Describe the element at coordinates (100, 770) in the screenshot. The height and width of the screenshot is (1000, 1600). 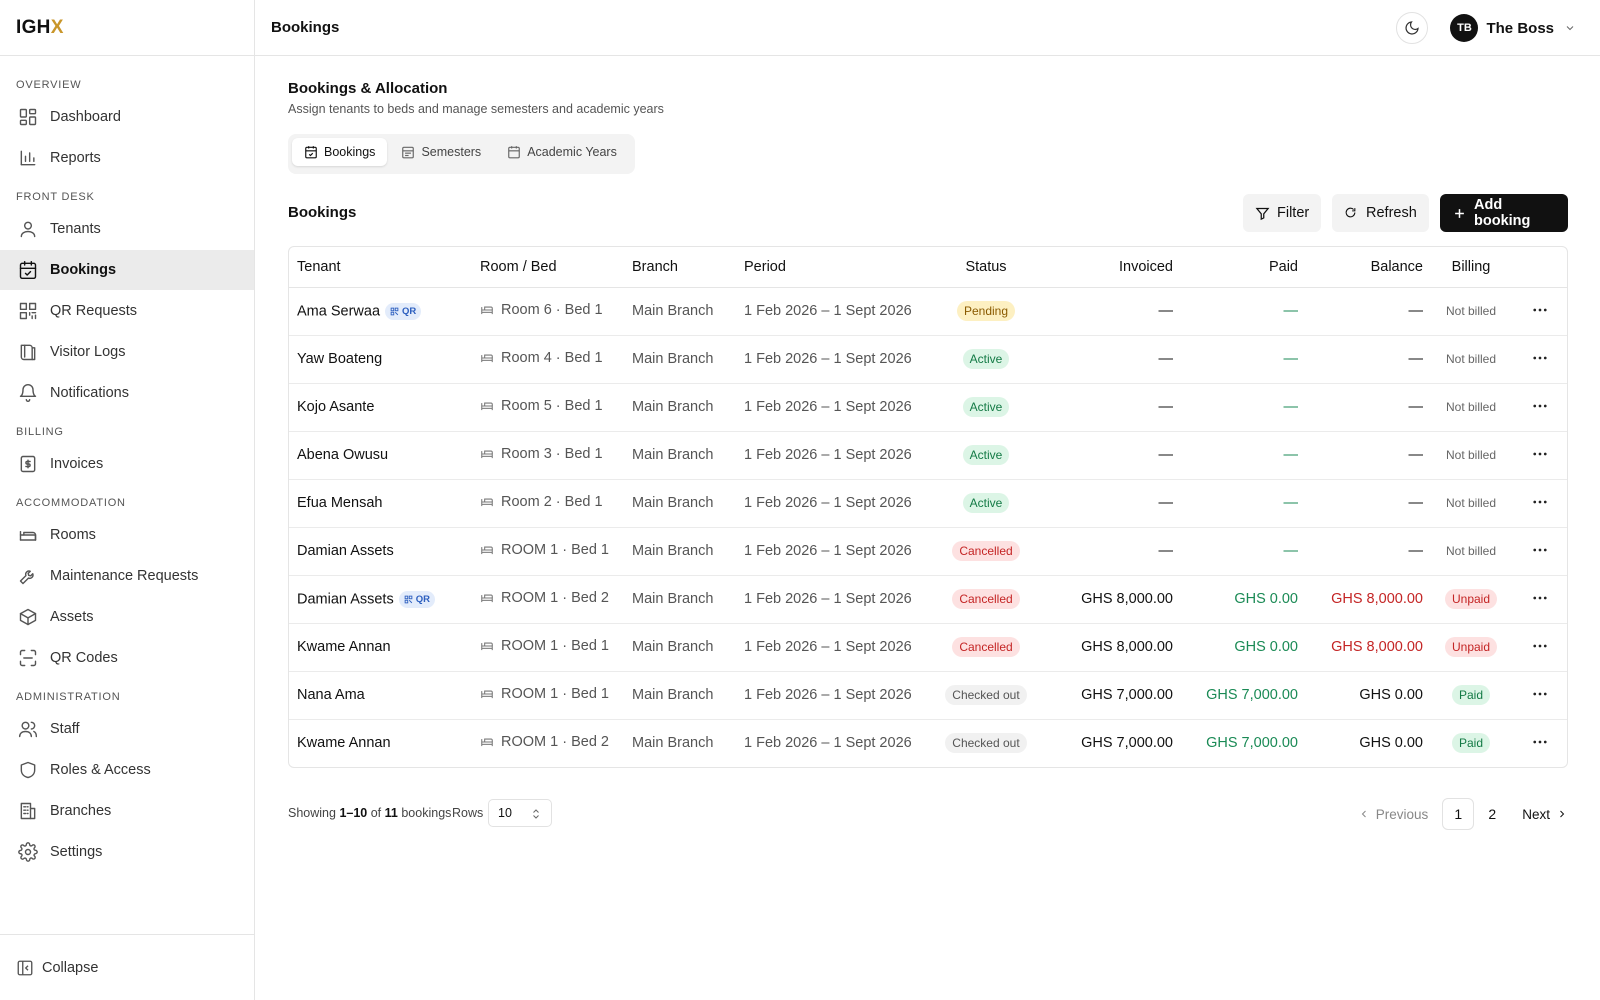
I see `sidebar-item-label: Roles & Access` at that location.